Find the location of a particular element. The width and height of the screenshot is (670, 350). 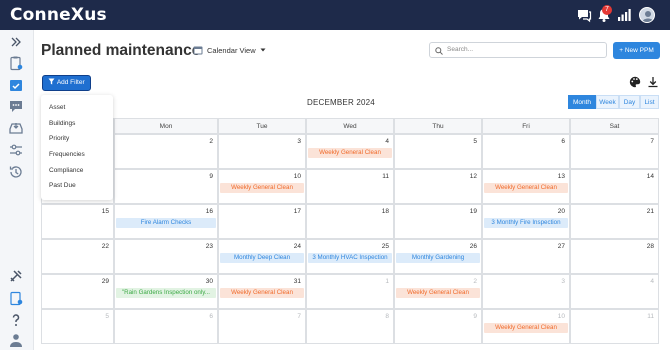

chat-icon is located at coordinates (584, 15).